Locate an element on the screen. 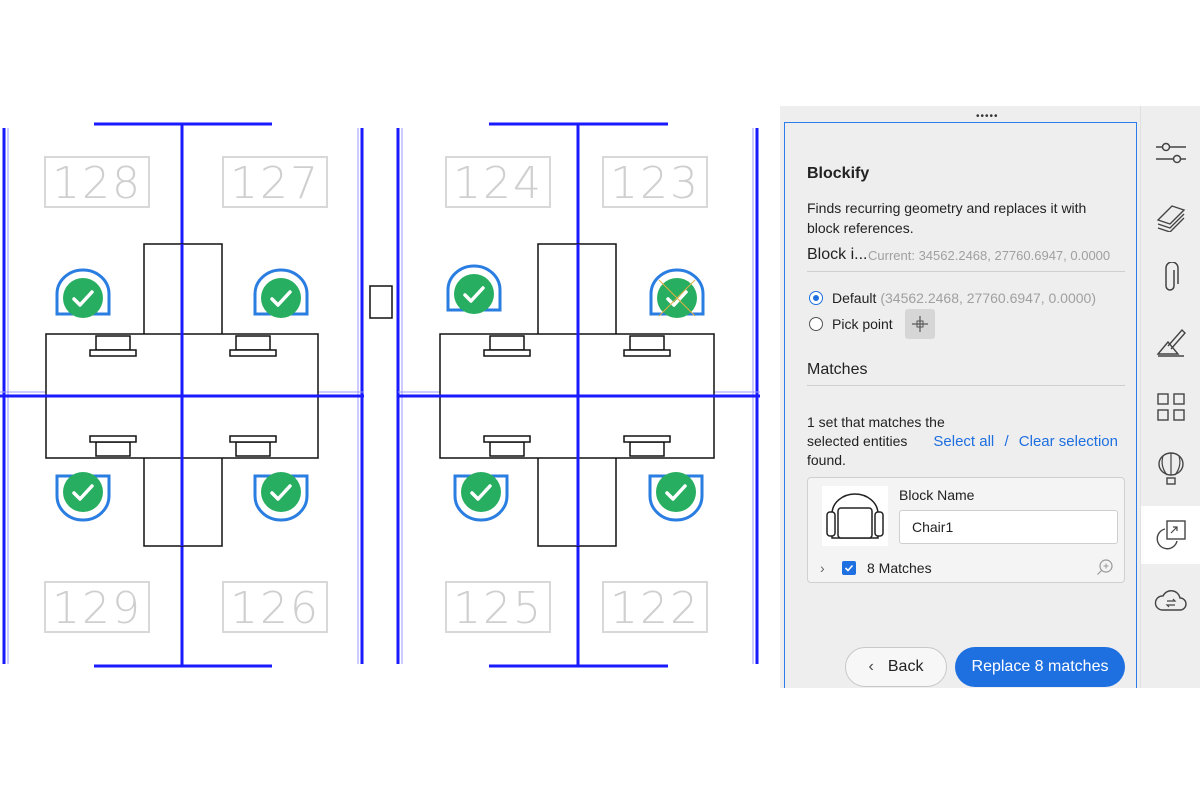 Image resolution: width=1200 pixels, height=800 pixels. cloud-sync-icon is located at coordinates (1170, 600).